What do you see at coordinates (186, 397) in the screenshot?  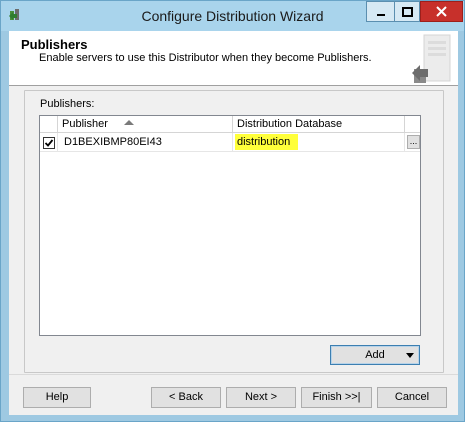 I see `back-button: < Back` at bounding box center [186, 397].